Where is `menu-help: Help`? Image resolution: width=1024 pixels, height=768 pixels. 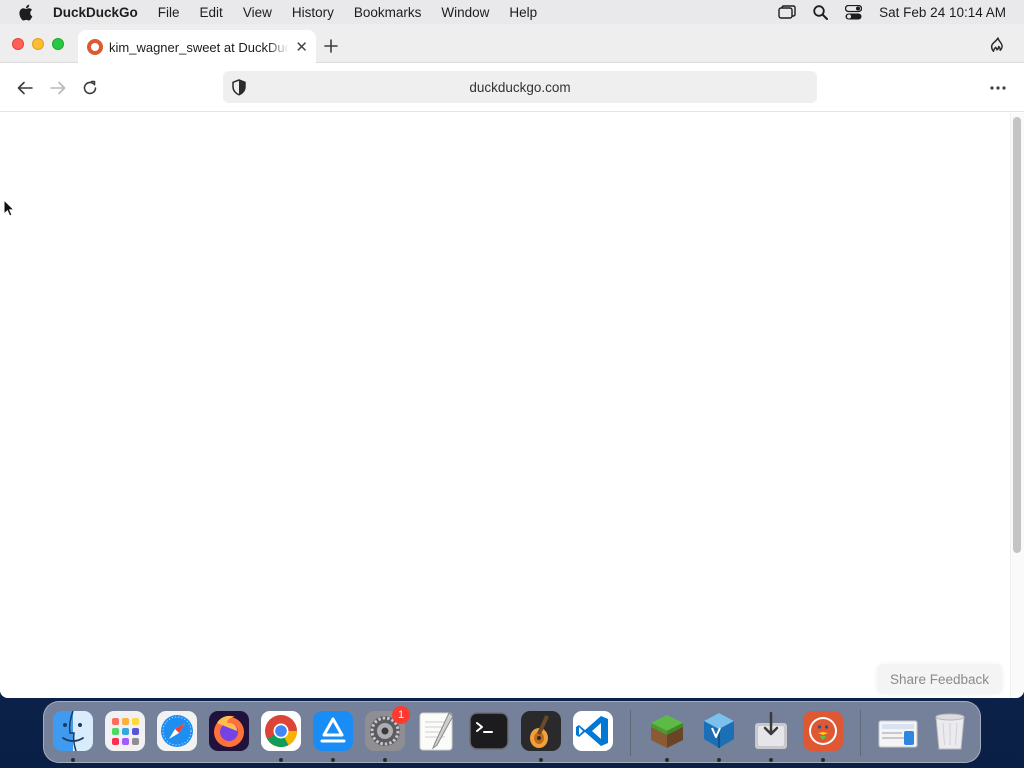
menu-help: Help is located at coordinates (523, 12).